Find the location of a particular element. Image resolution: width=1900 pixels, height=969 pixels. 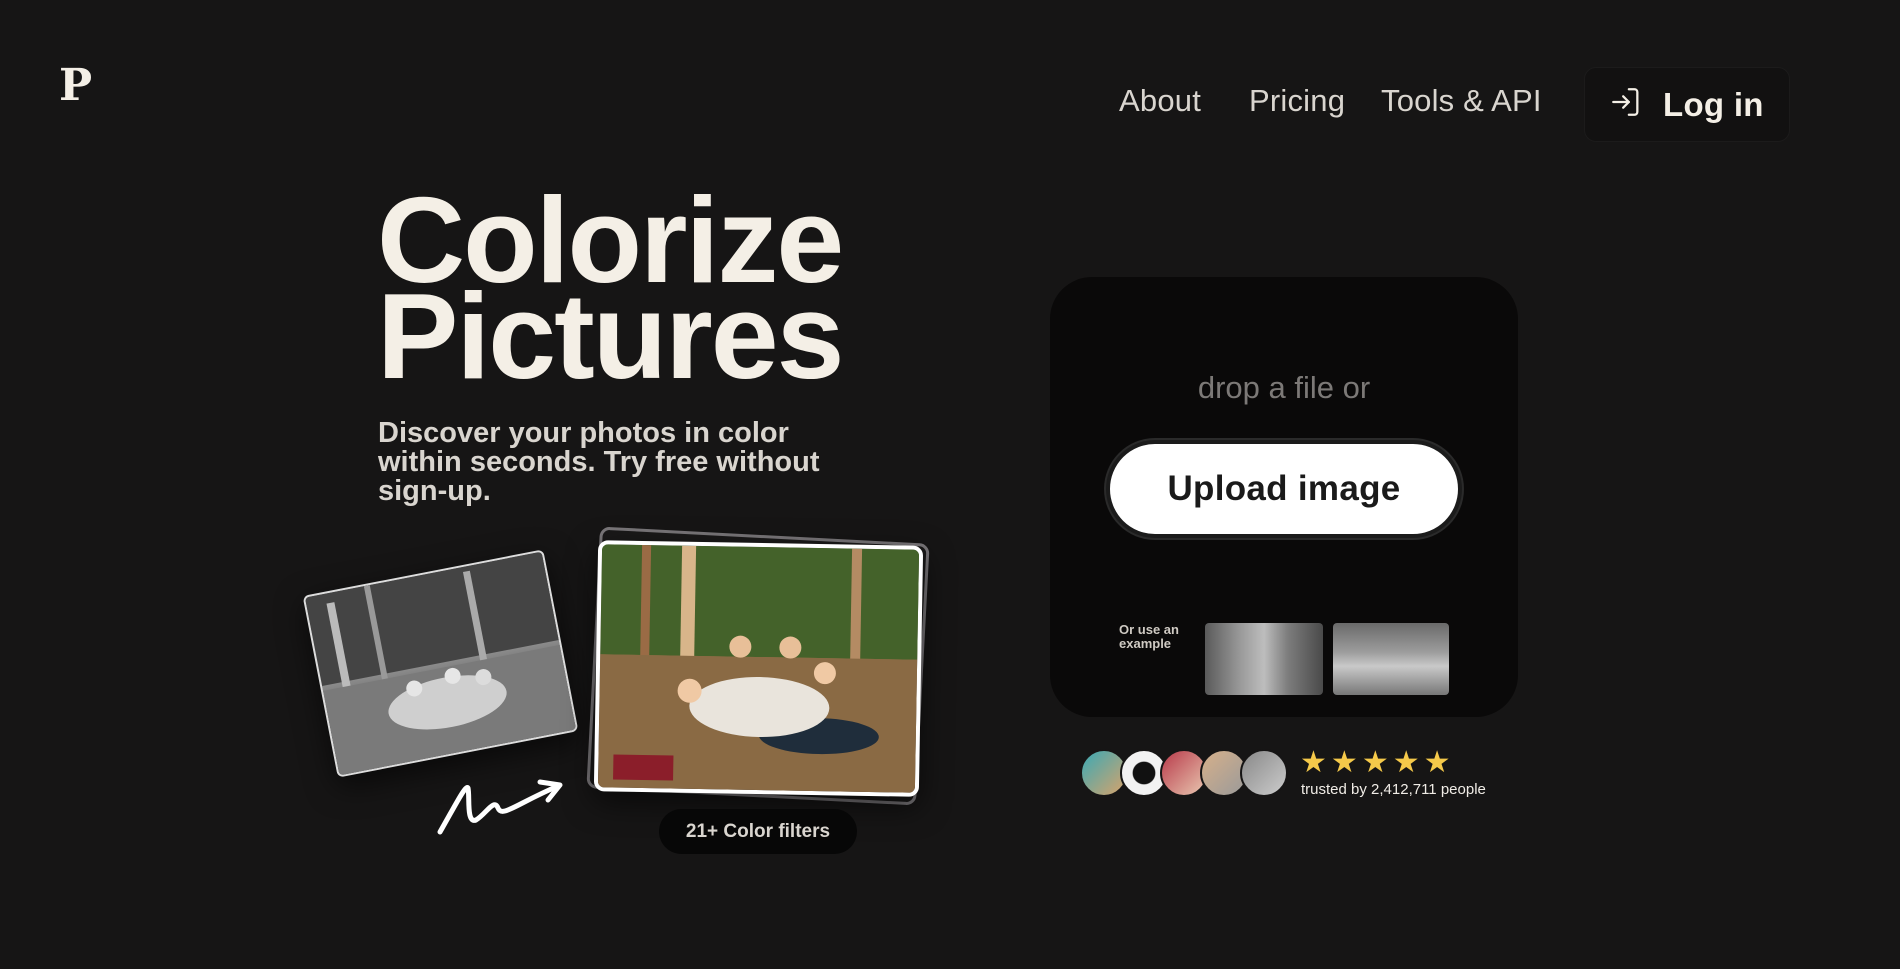

upload-image-button: Upload image is located at coordinates (1284, 489).